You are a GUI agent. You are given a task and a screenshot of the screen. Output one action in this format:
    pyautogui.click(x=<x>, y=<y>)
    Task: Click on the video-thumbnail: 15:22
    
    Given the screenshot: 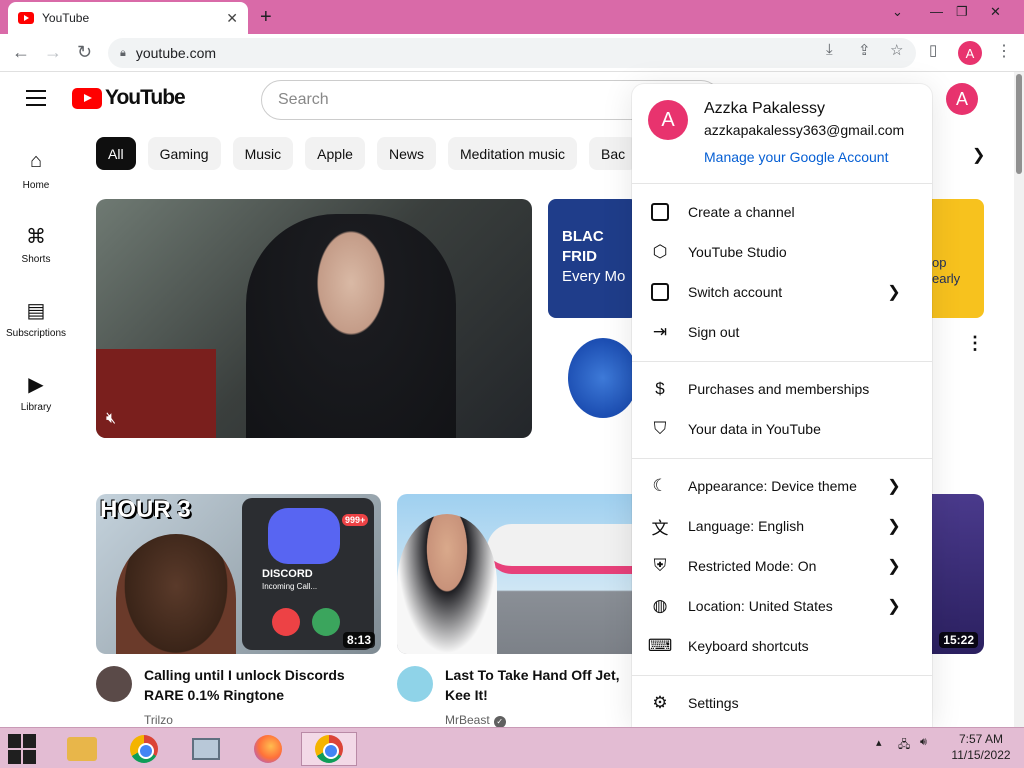 What is the action you would take?
    pyautogui.click(x=957, y=574)
    